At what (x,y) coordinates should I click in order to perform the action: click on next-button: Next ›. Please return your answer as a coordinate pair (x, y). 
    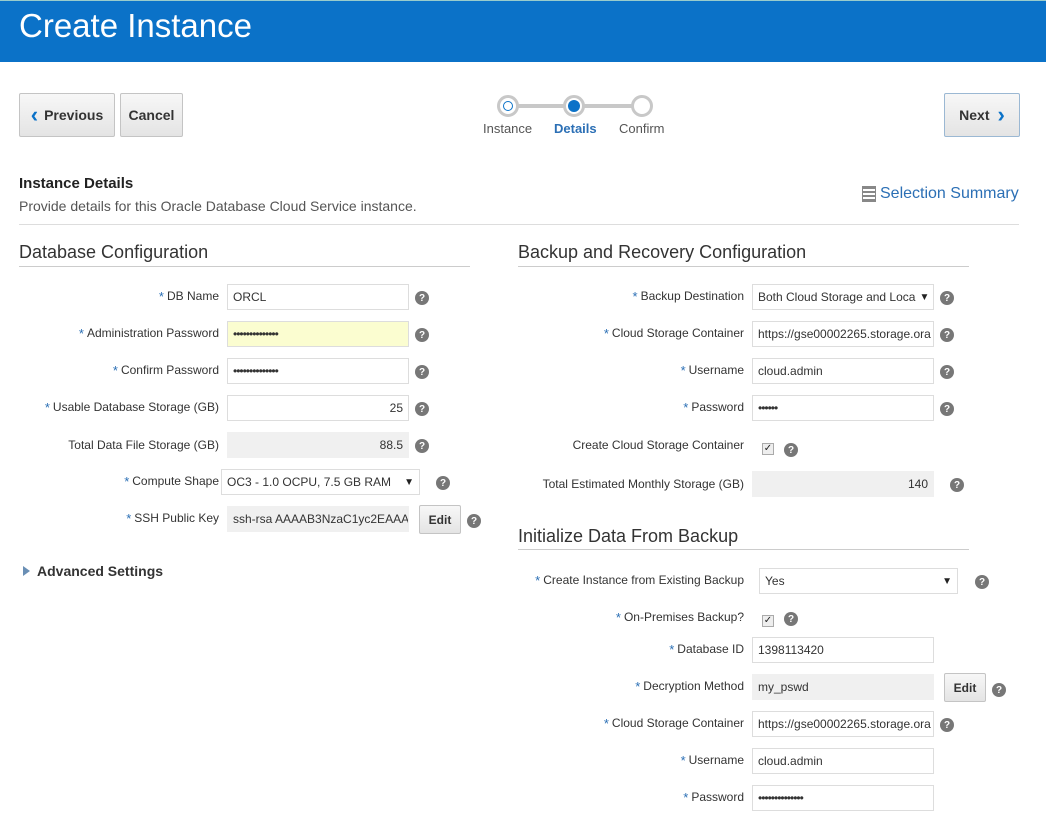
    Looking at the image, I should click on (982, 115).